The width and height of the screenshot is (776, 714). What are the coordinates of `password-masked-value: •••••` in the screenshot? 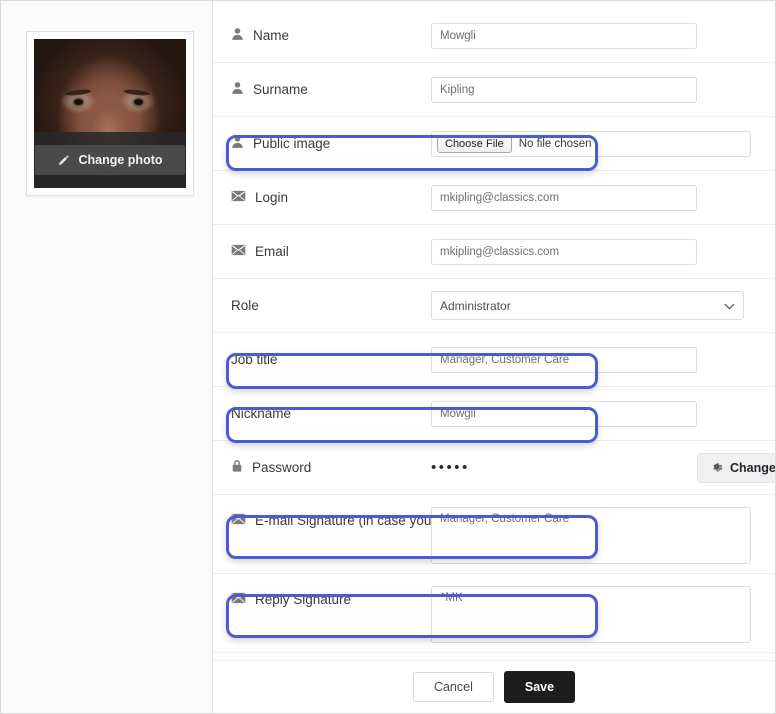 It's located at (450, 467).